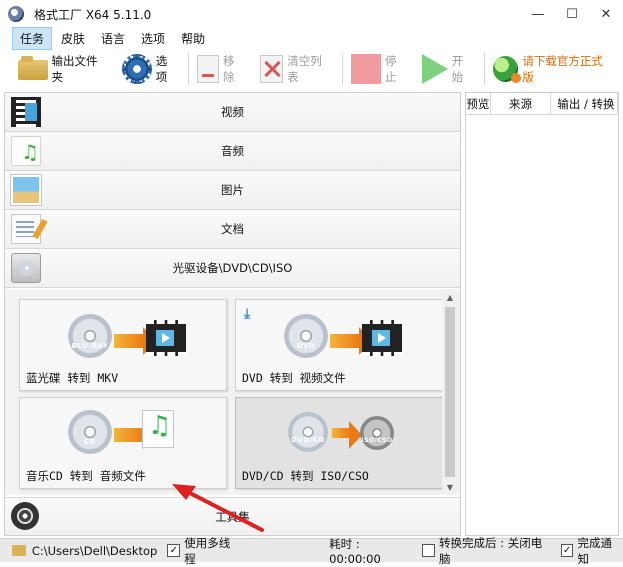 The height and width of the screenshot is (567, 623). What do you see at coordinates (355, 551) in the screenshot?
I see `elapsed-time: 耗时 : 00:00:00` at bounding box center [355, 551].